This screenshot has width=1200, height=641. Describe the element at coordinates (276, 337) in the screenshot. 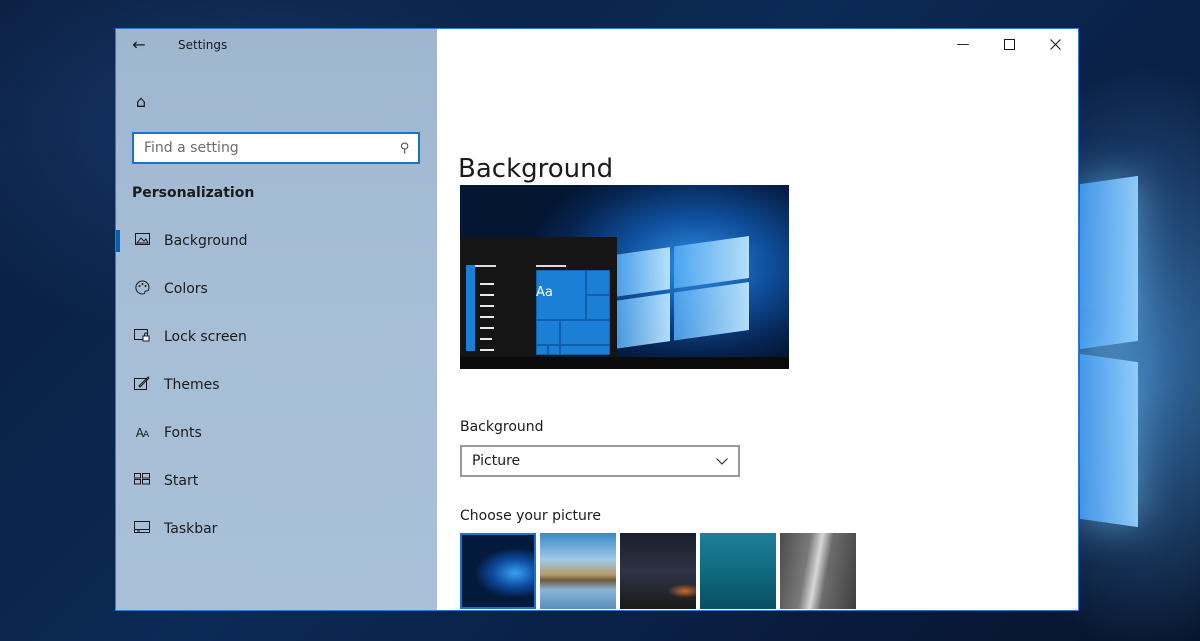

I see `sidebar-item-lock-screen: Lock screen` at that location.